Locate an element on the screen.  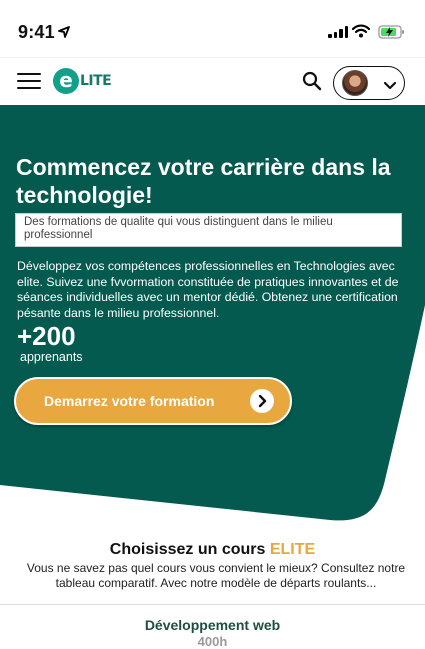
start-training-button: Demarrez votre formation is located at coordinates (153, 401).